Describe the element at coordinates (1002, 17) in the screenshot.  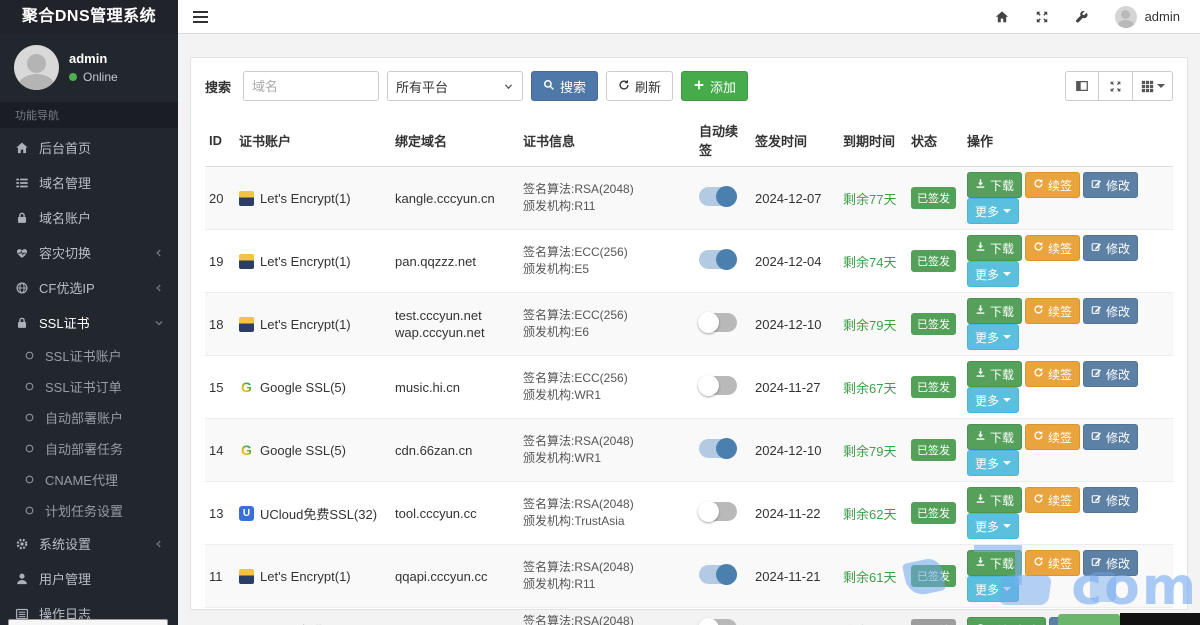
I see `home-icon` at that location.